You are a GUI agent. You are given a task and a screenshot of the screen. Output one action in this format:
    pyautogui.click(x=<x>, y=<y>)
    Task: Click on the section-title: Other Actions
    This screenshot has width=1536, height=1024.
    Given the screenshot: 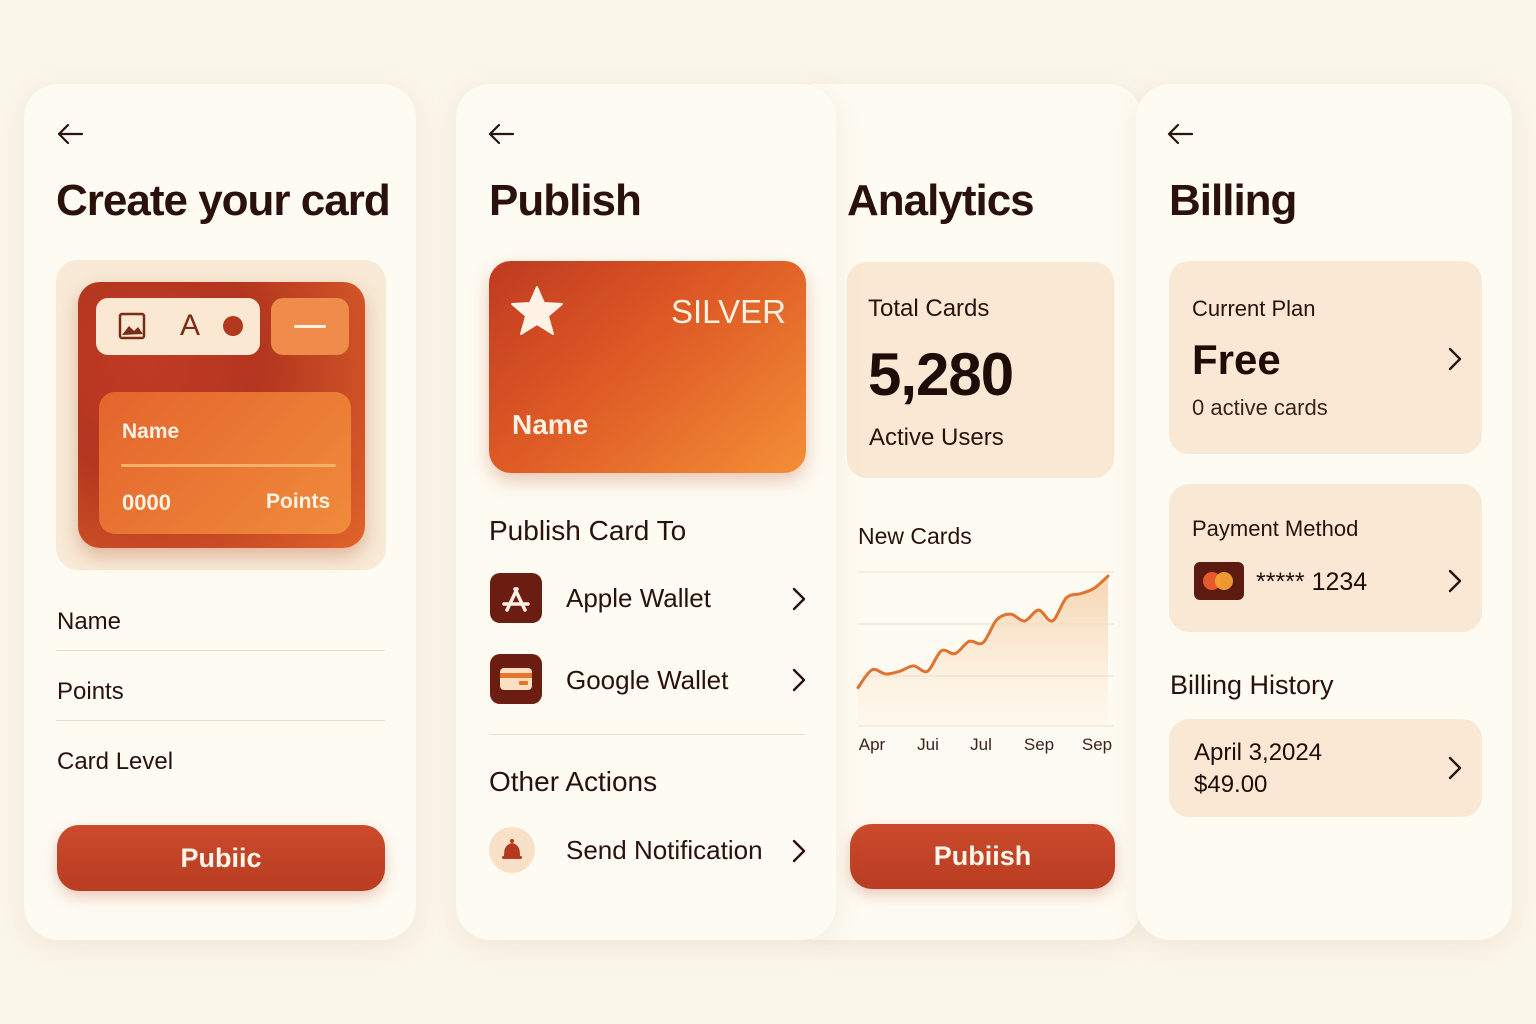 What is the action you would take?
    pyautogui.click(x=573, y=781)
    